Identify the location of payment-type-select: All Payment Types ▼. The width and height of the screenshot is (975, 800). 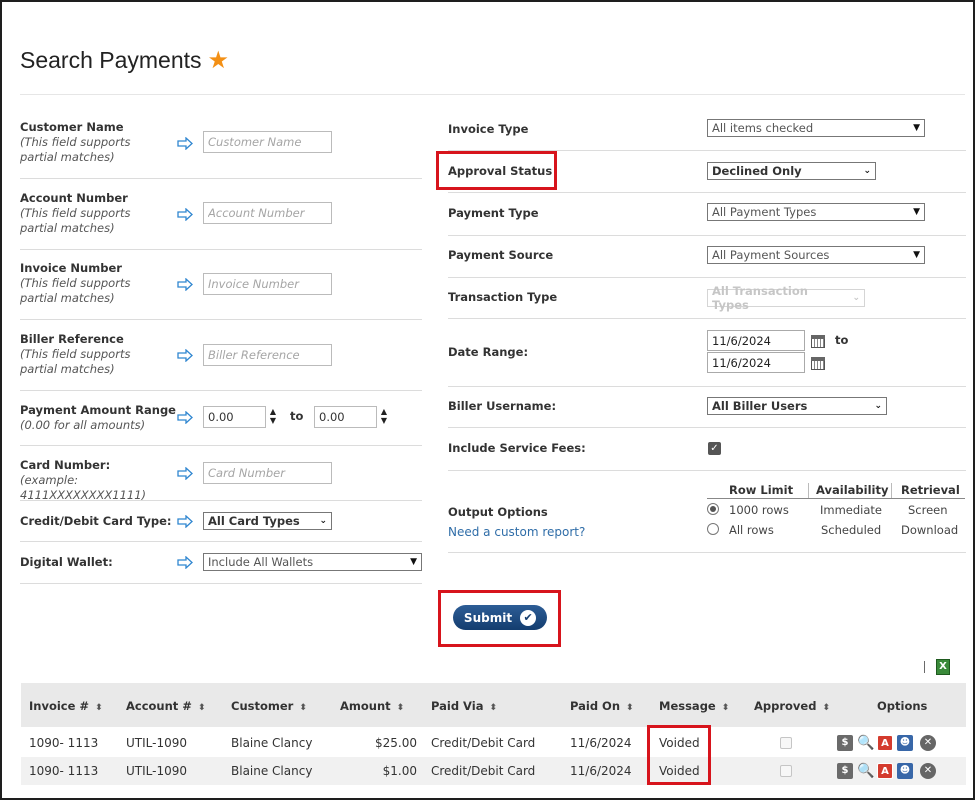
(816, 212).